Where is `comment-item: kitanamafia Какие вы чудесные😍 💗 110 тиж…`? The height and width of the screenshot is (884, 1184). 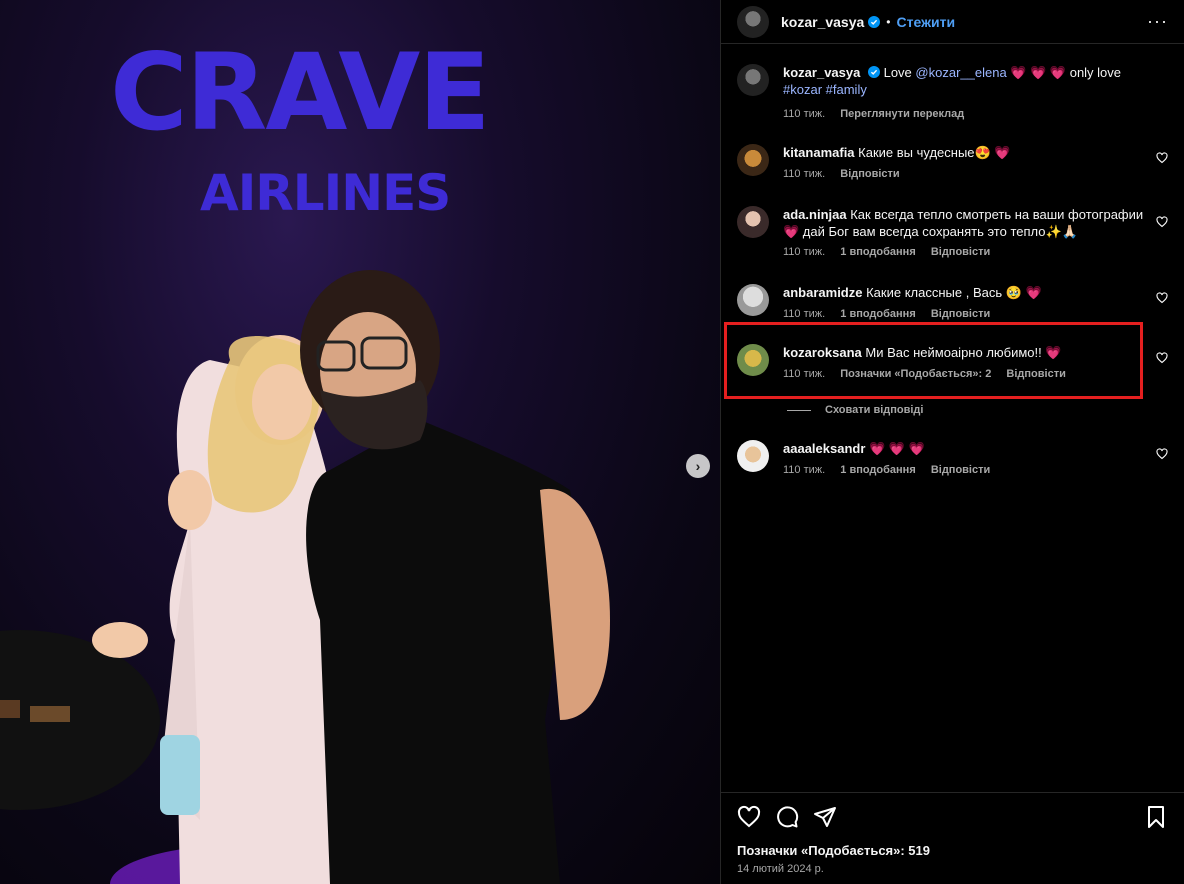
comment-item: kitanamafia Какие вы чудесные😍 💗 110 тиж… is located at coordinates (952, 164).